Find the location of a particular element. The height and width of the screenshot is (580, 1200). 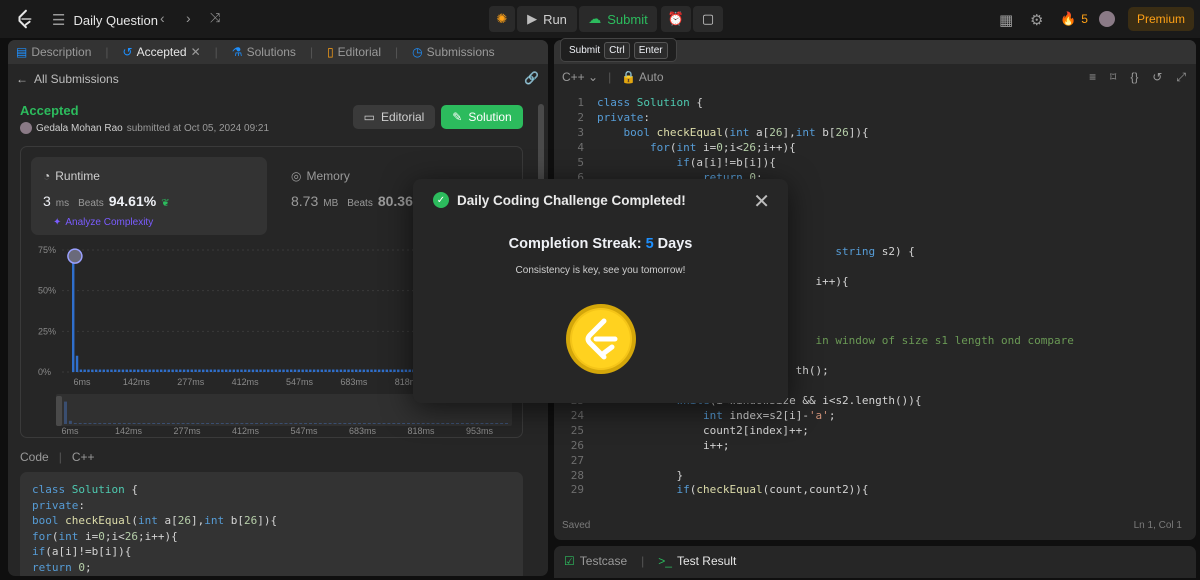

line-number: 1 is located at coordinates (580, 102).